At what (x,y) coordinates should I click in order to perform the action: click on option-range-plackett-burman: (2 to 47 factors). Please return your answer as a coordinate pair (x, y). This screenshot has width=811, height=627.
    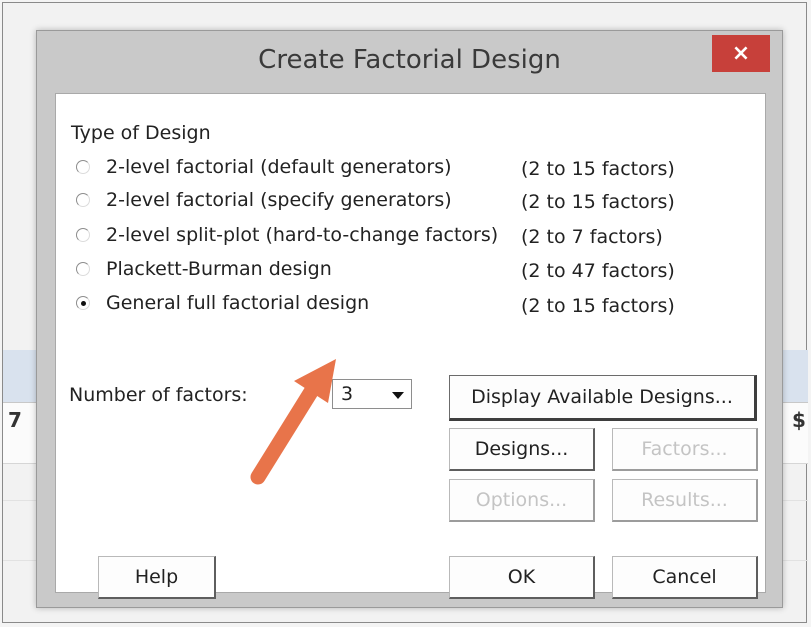
    Looking at the image, I should click on (598, 271).